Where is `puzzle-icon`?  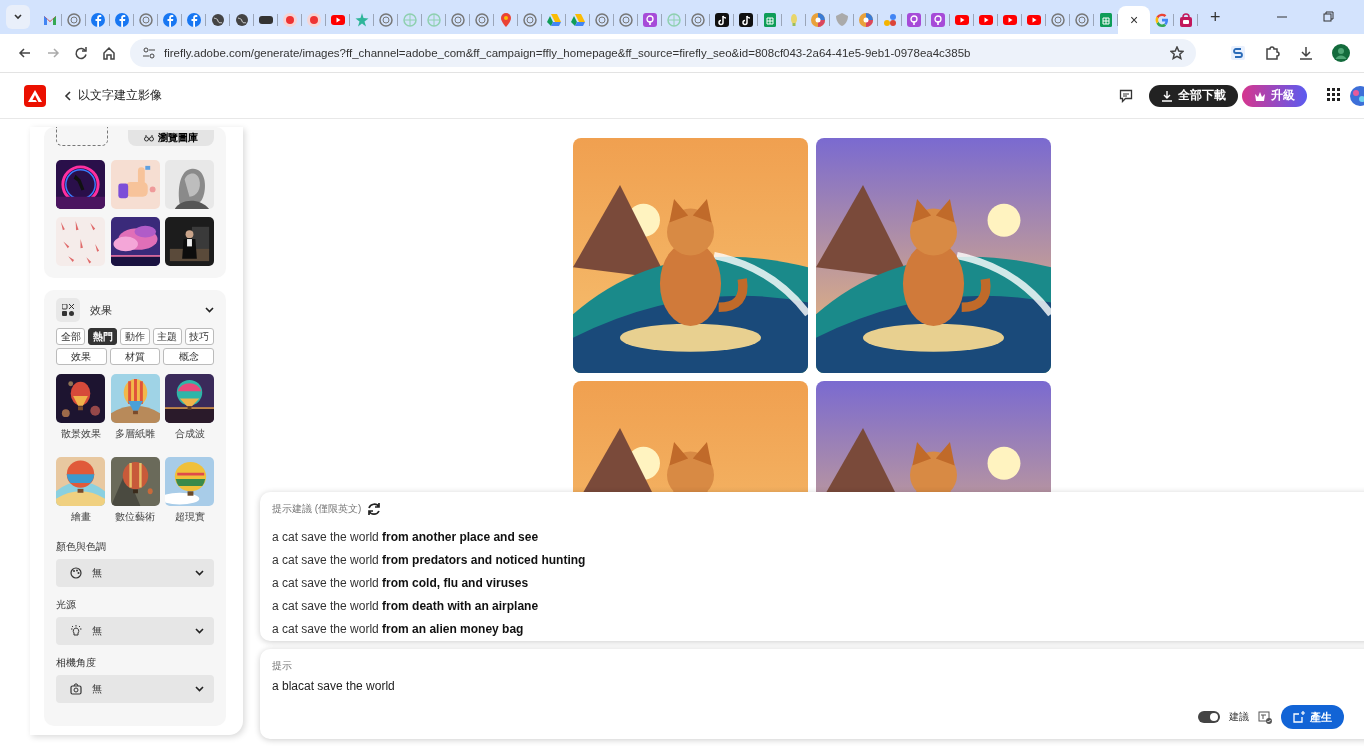
puzzle-icon is located at coordinates (1272, 53).